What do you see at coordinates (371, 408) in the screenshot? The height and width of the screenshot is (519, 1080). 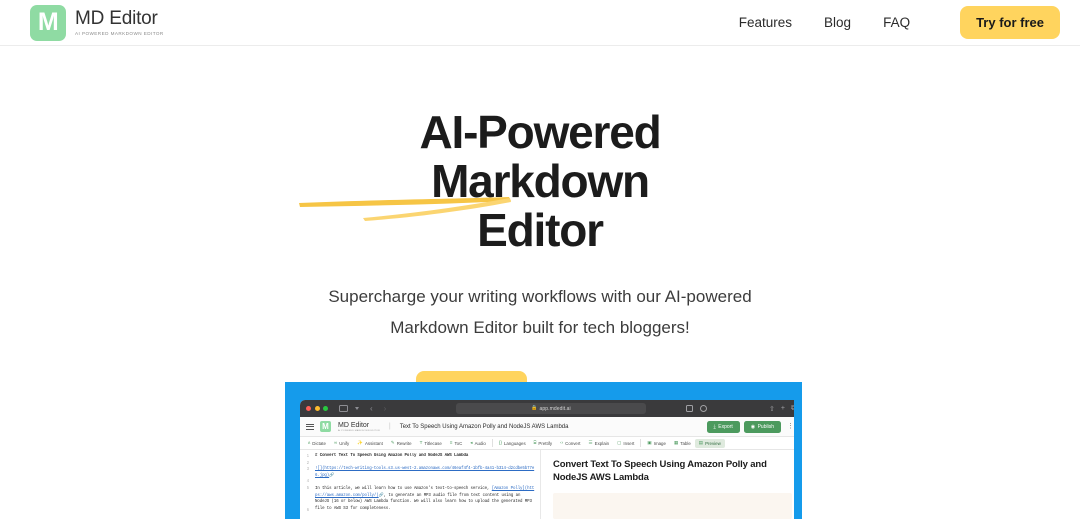 I see `back-arrow-icon: ‹` at bounding box center [371, 408].